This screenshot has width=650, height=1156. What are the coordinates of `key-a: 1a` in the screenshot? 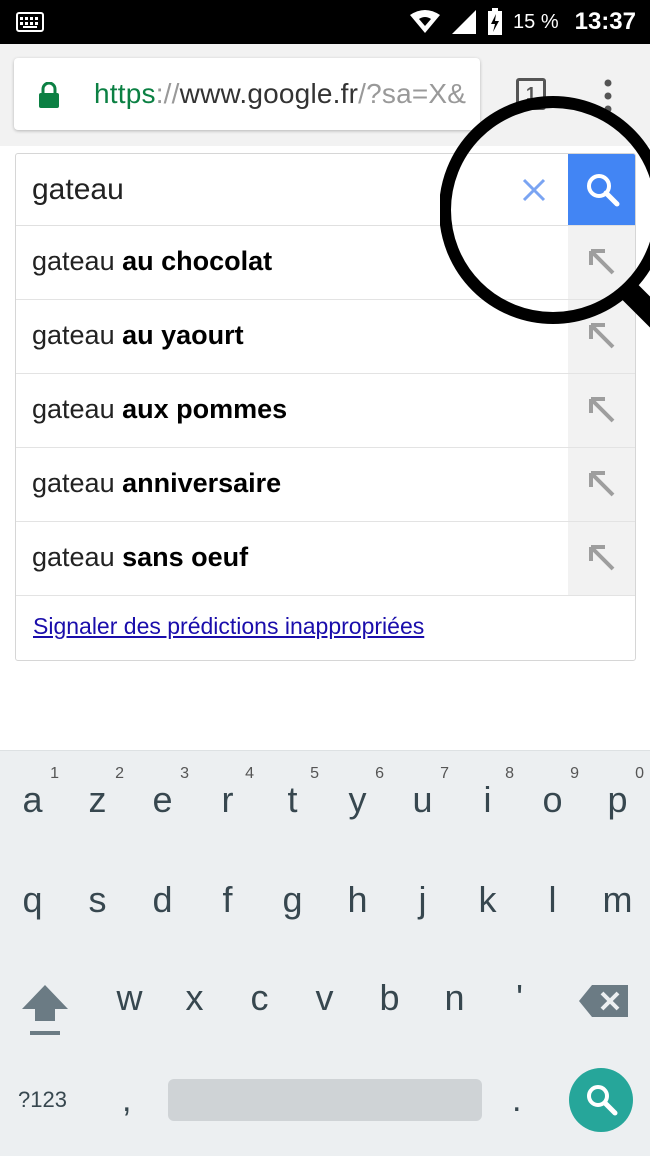 It's located at (32, 796).